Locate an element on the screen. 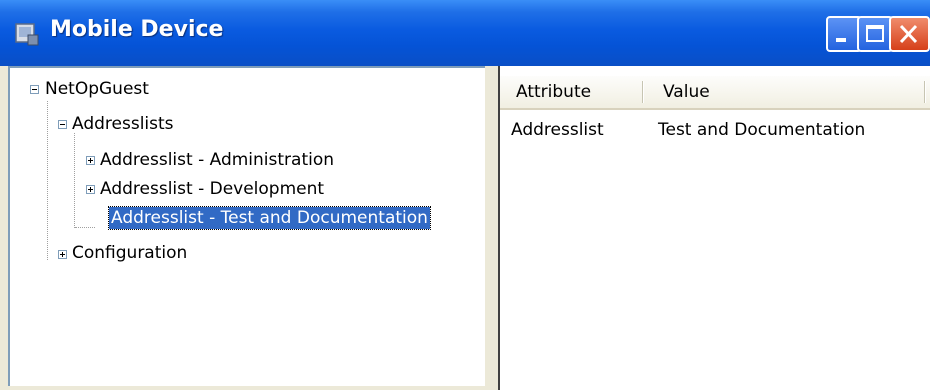  column-header-attribute: Attribute is located at coordinates (553, 92).